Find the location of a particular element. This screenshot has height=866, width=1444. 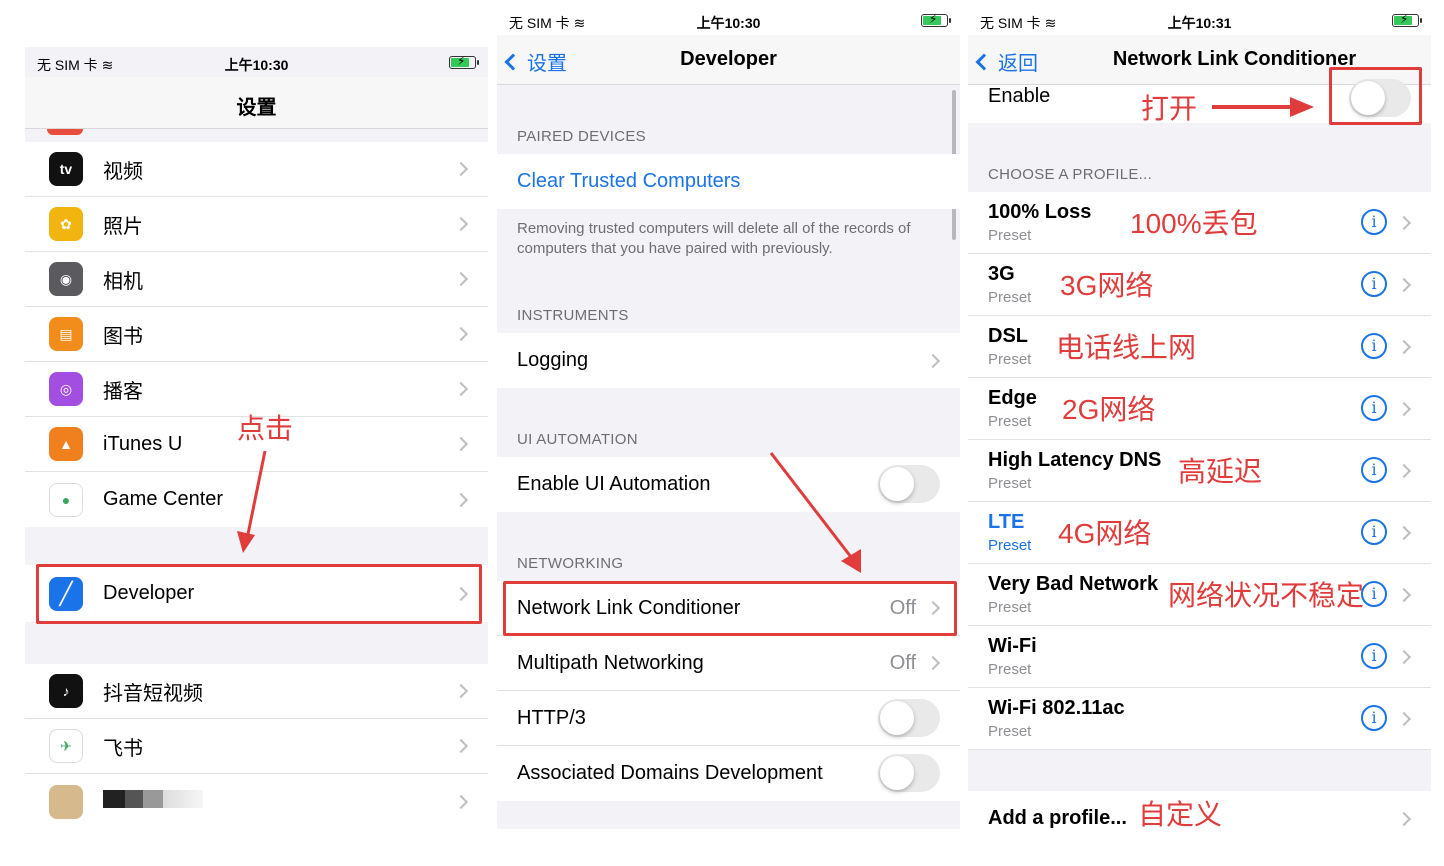

podcasts-icon: ◎ is located at coordinates (66, 389).